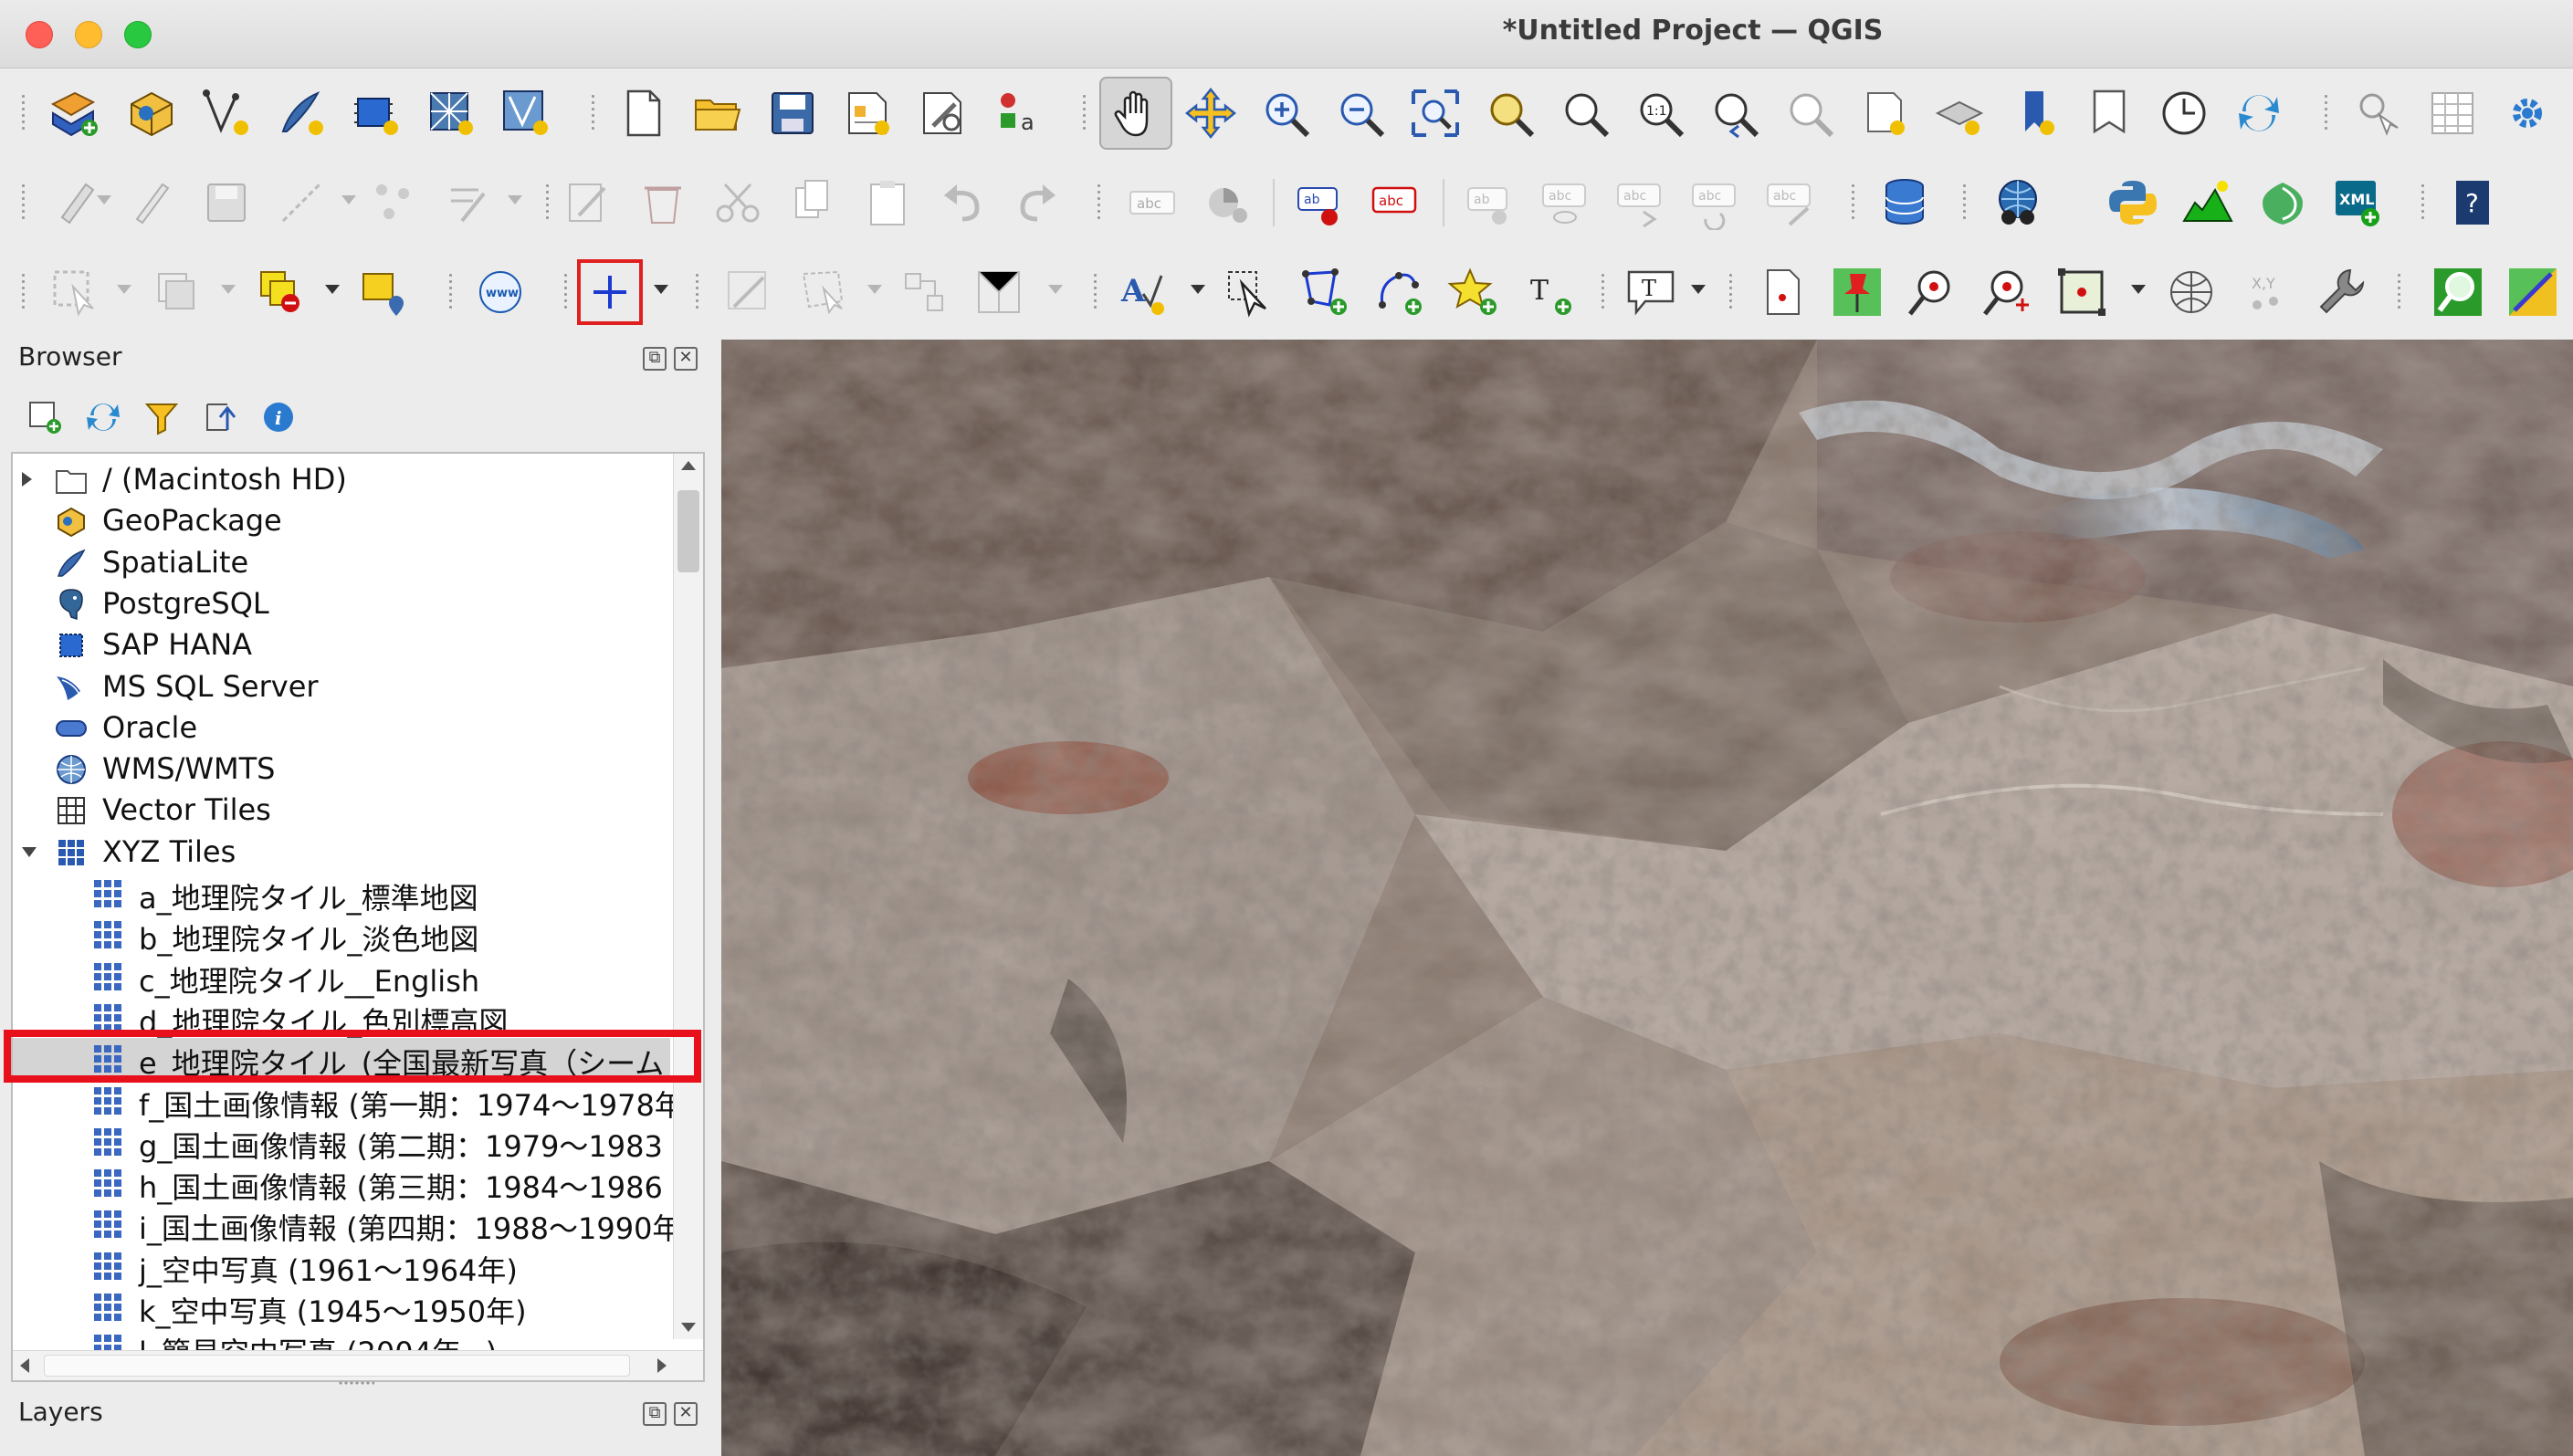 The image size is (2573, 1456). I want to click on move-label-icon: abc, so click(1639, 203).